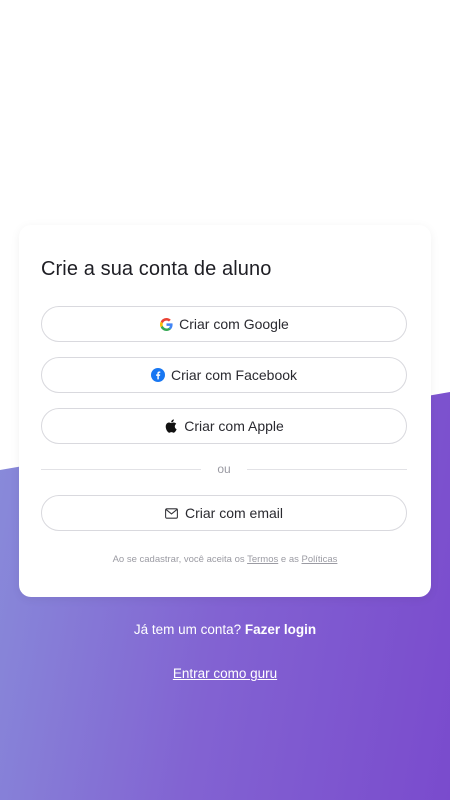 The width and height of the screenshot is (450, 800). What do you see at coordinates (262, 559) in the screenshot?
I see `terms-link: Termos` at bounding box center [262, 559].